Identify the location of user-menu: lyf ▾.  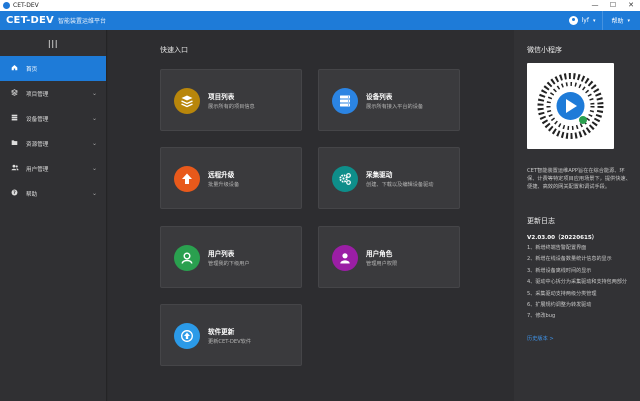
(583, 20).